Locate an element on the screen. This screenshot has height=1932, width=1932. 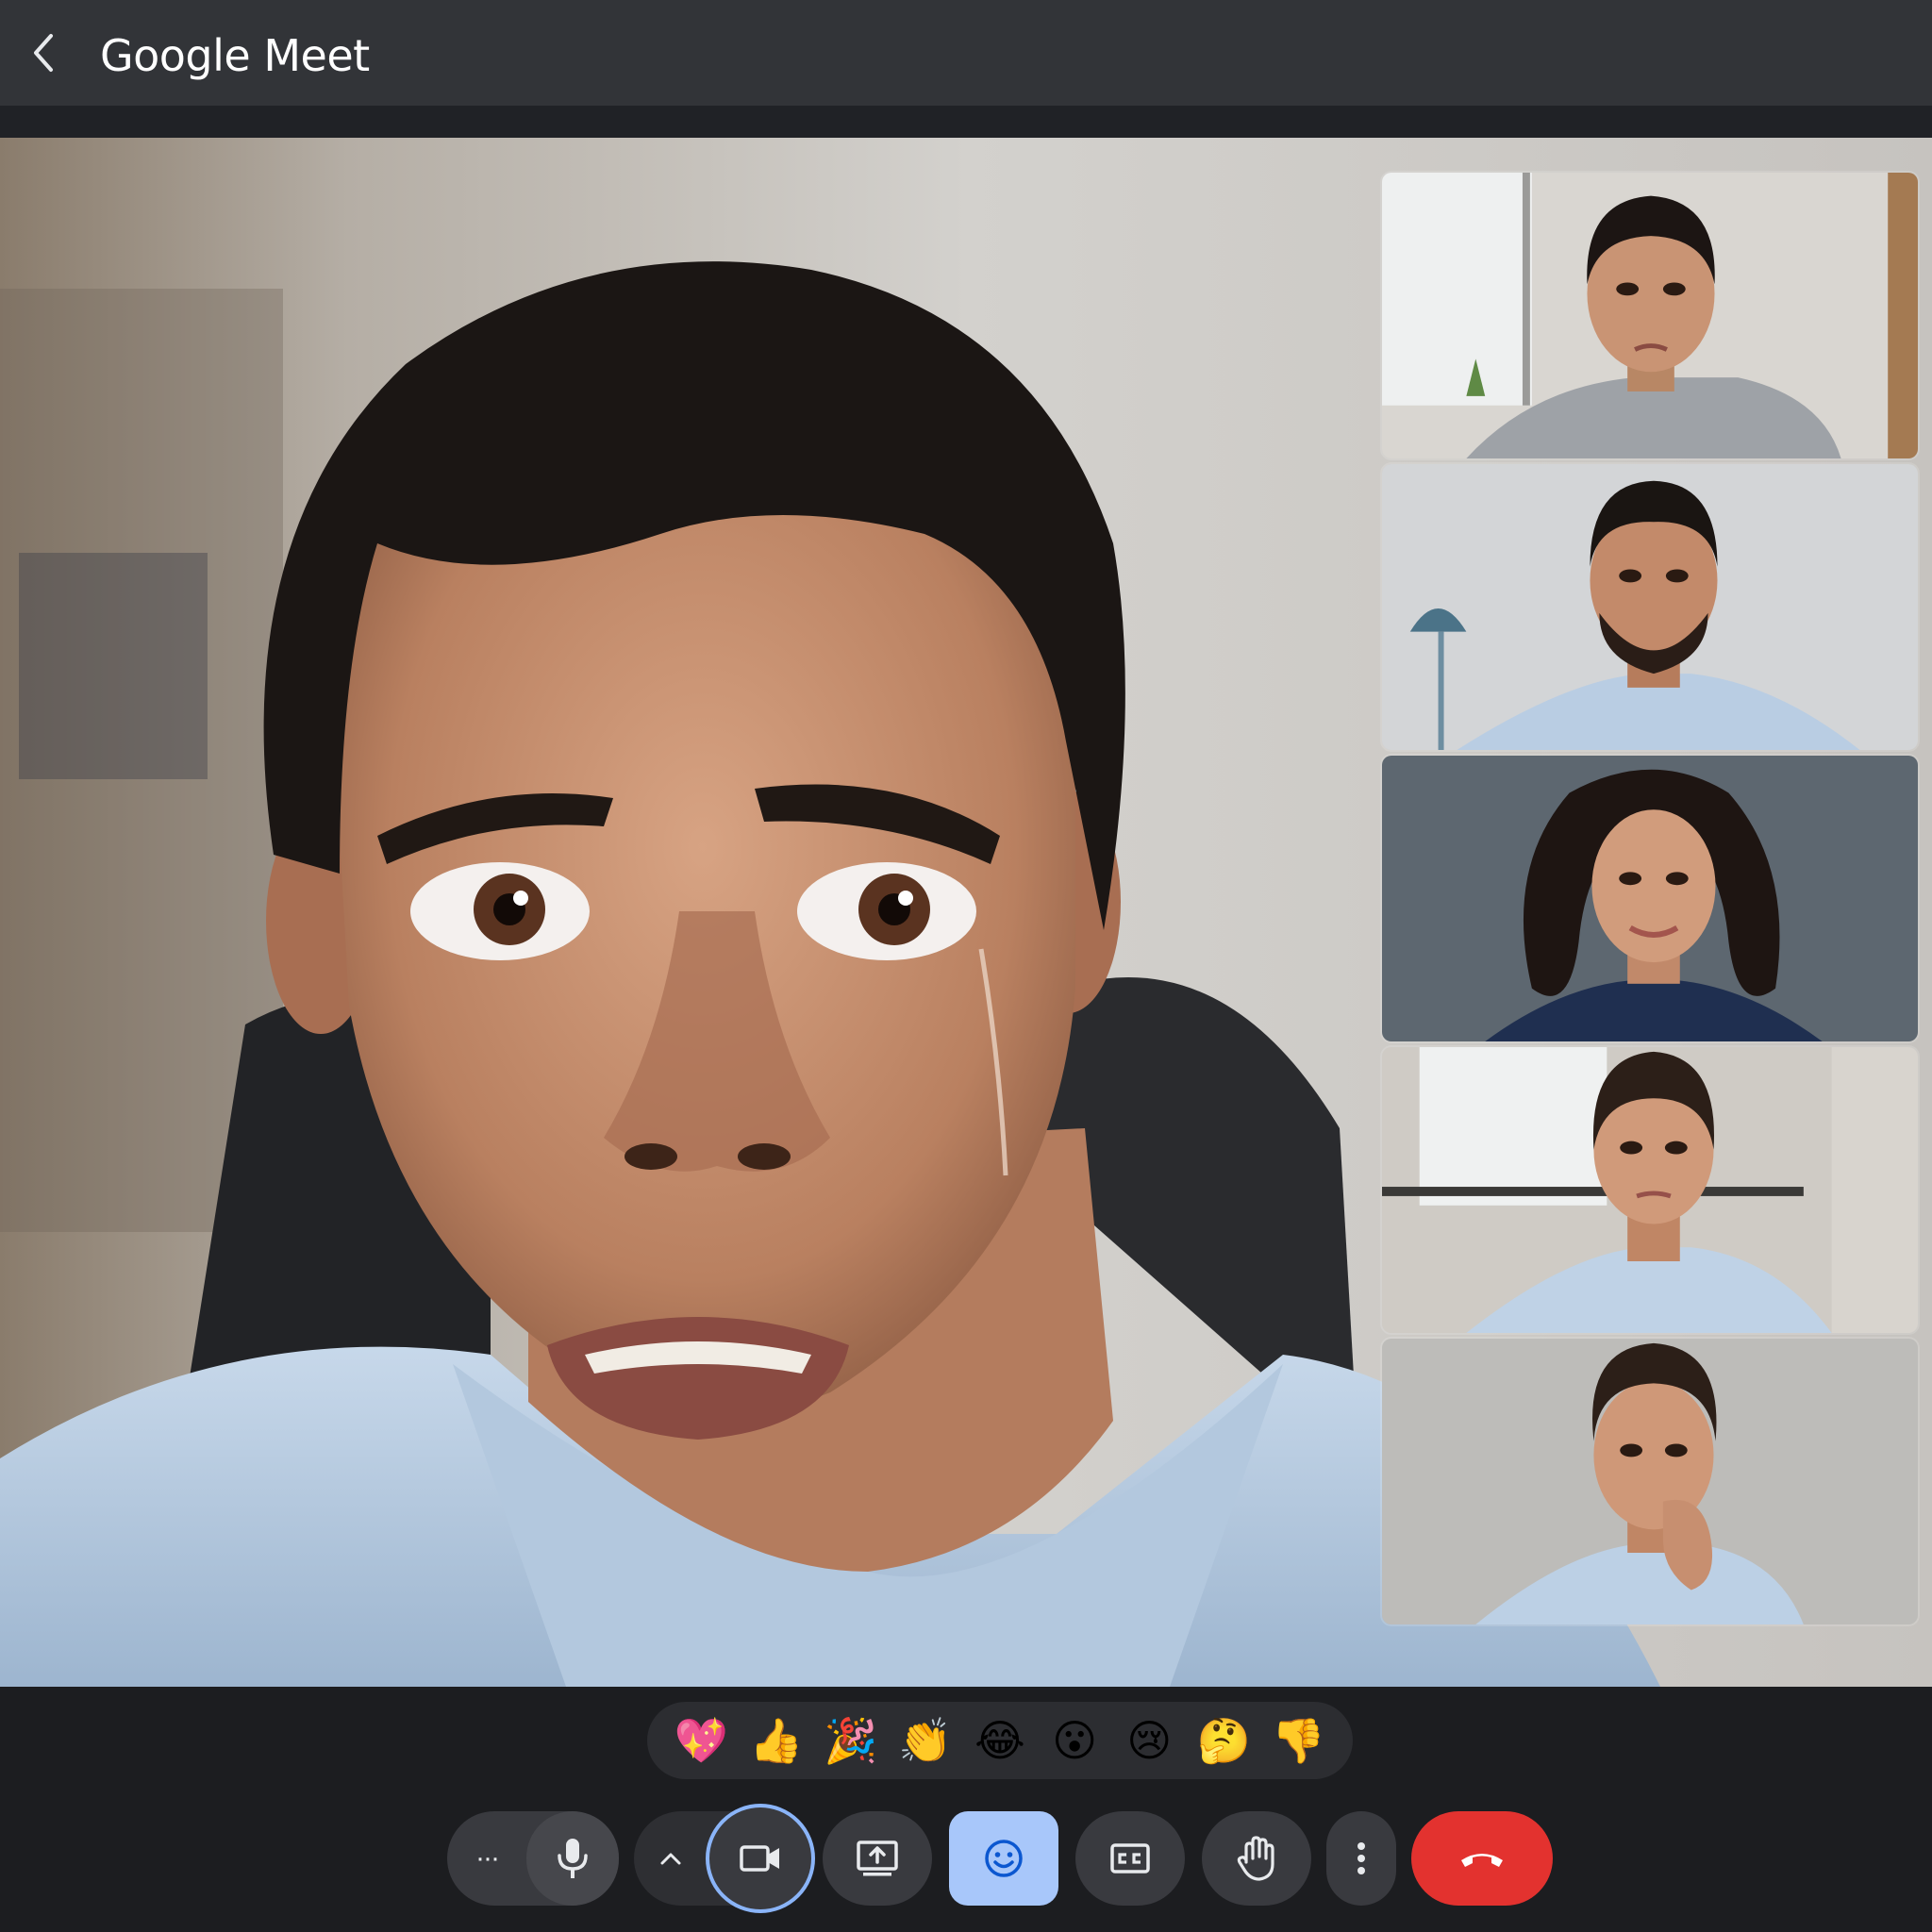
captions-button-inner is located at coordinates (1130, 1858).